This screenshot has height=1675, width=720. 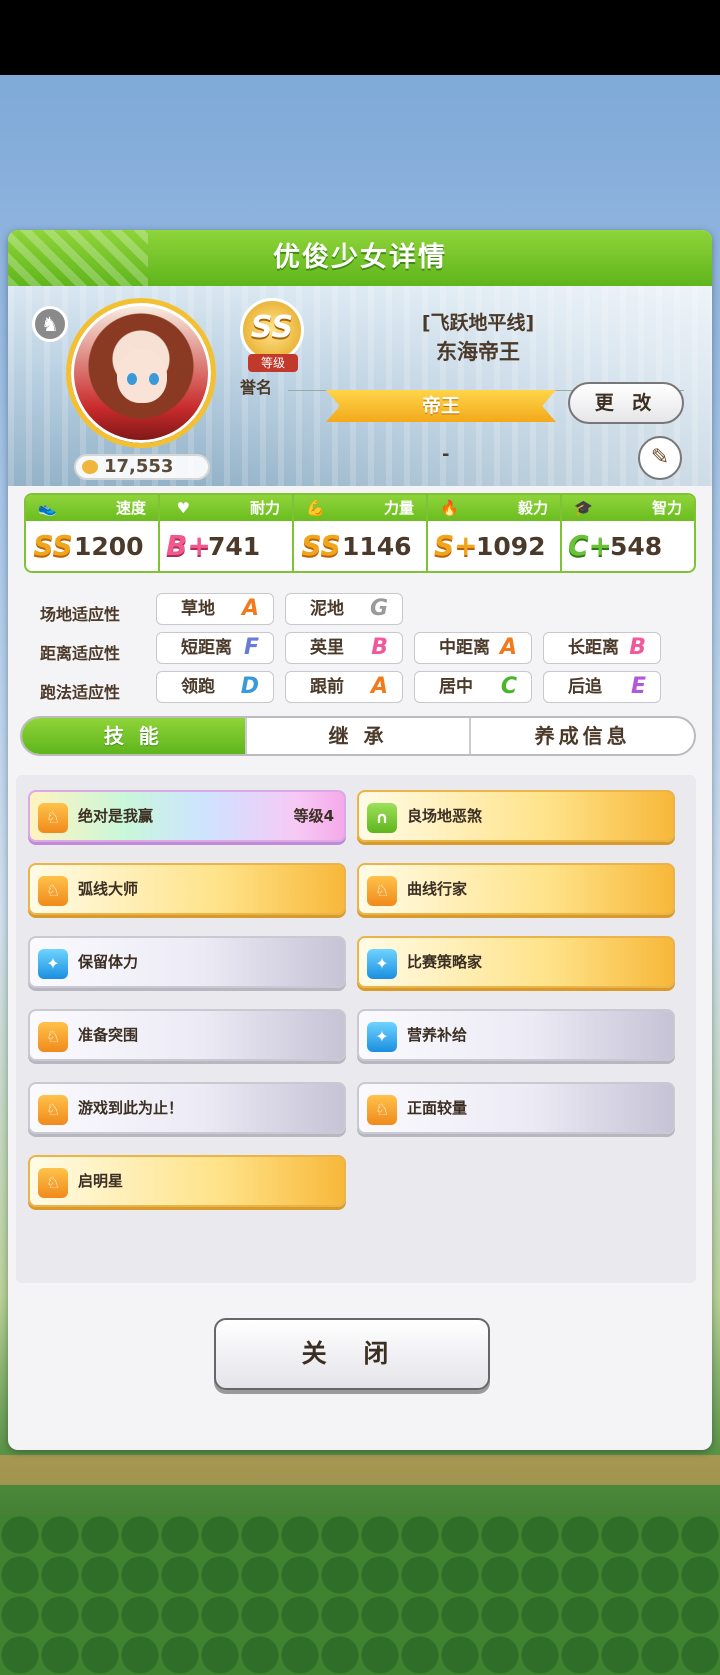 What do you see at coordinates (80, 692) in the screenshot?
I see `aptitude-label: 跑法适应性` at bounding box center [80, 692].